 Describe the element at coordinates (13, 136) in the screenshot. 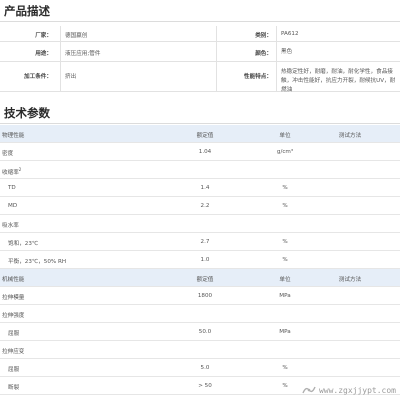

I see `header-property: 物理性能` at that location.